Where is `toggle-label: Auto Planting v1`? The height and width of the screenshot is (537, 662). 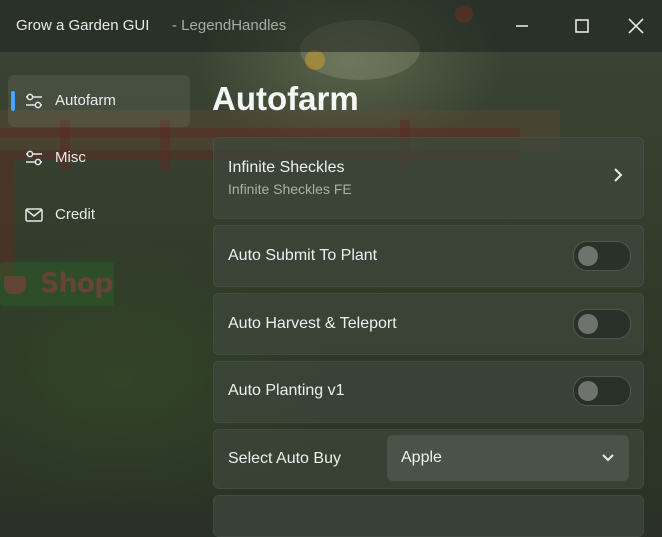
toggle-label: Auto Planting v1 is located at coordinates (286, 390).